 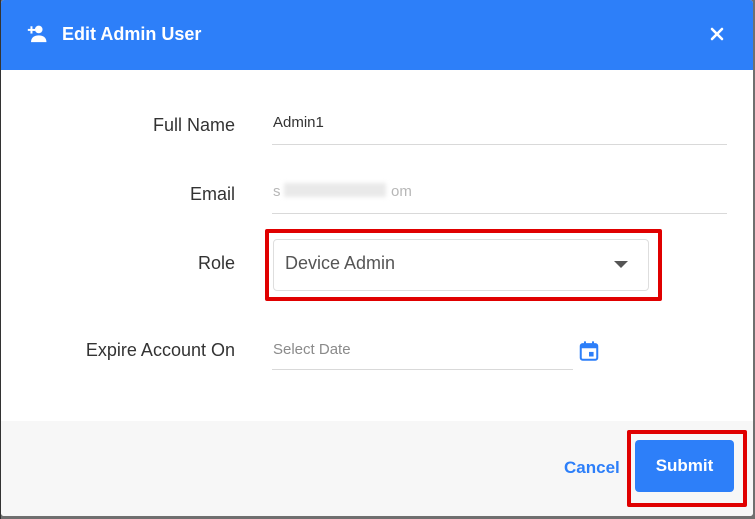 What do you see at coordinates (298, 122) in the screenshot?
I see `full-name-value: Admin1` at bounding box center [298, 122].